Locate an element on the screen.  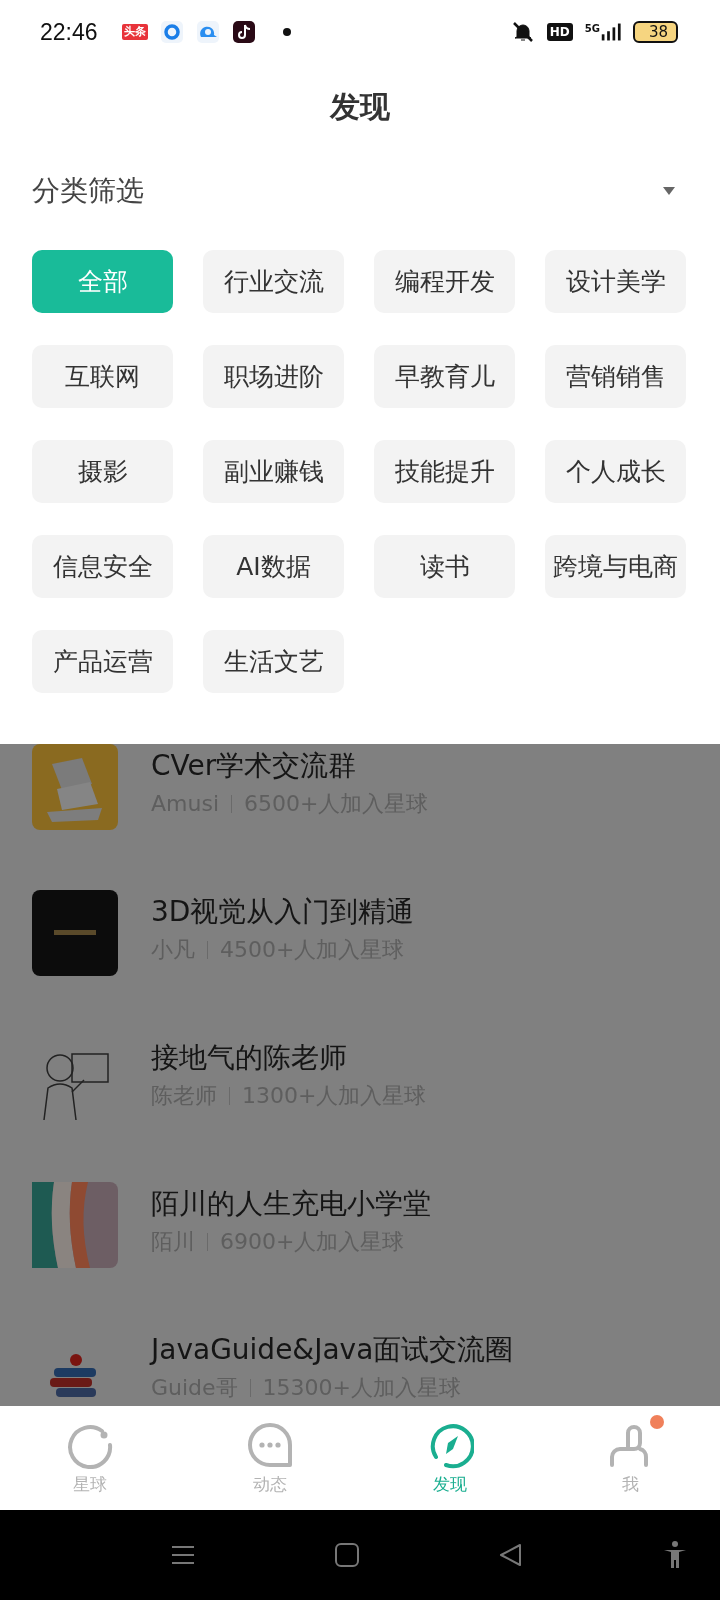
caret-icon is located at coordinates (669, 191).